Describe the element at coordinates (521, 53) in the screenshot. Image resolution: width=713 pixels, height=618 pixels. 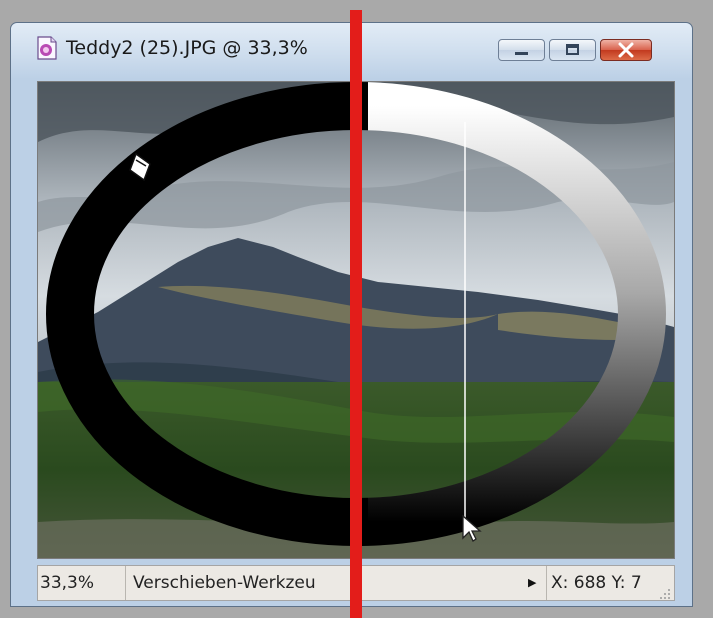
I see `minimize-icon` at that location.